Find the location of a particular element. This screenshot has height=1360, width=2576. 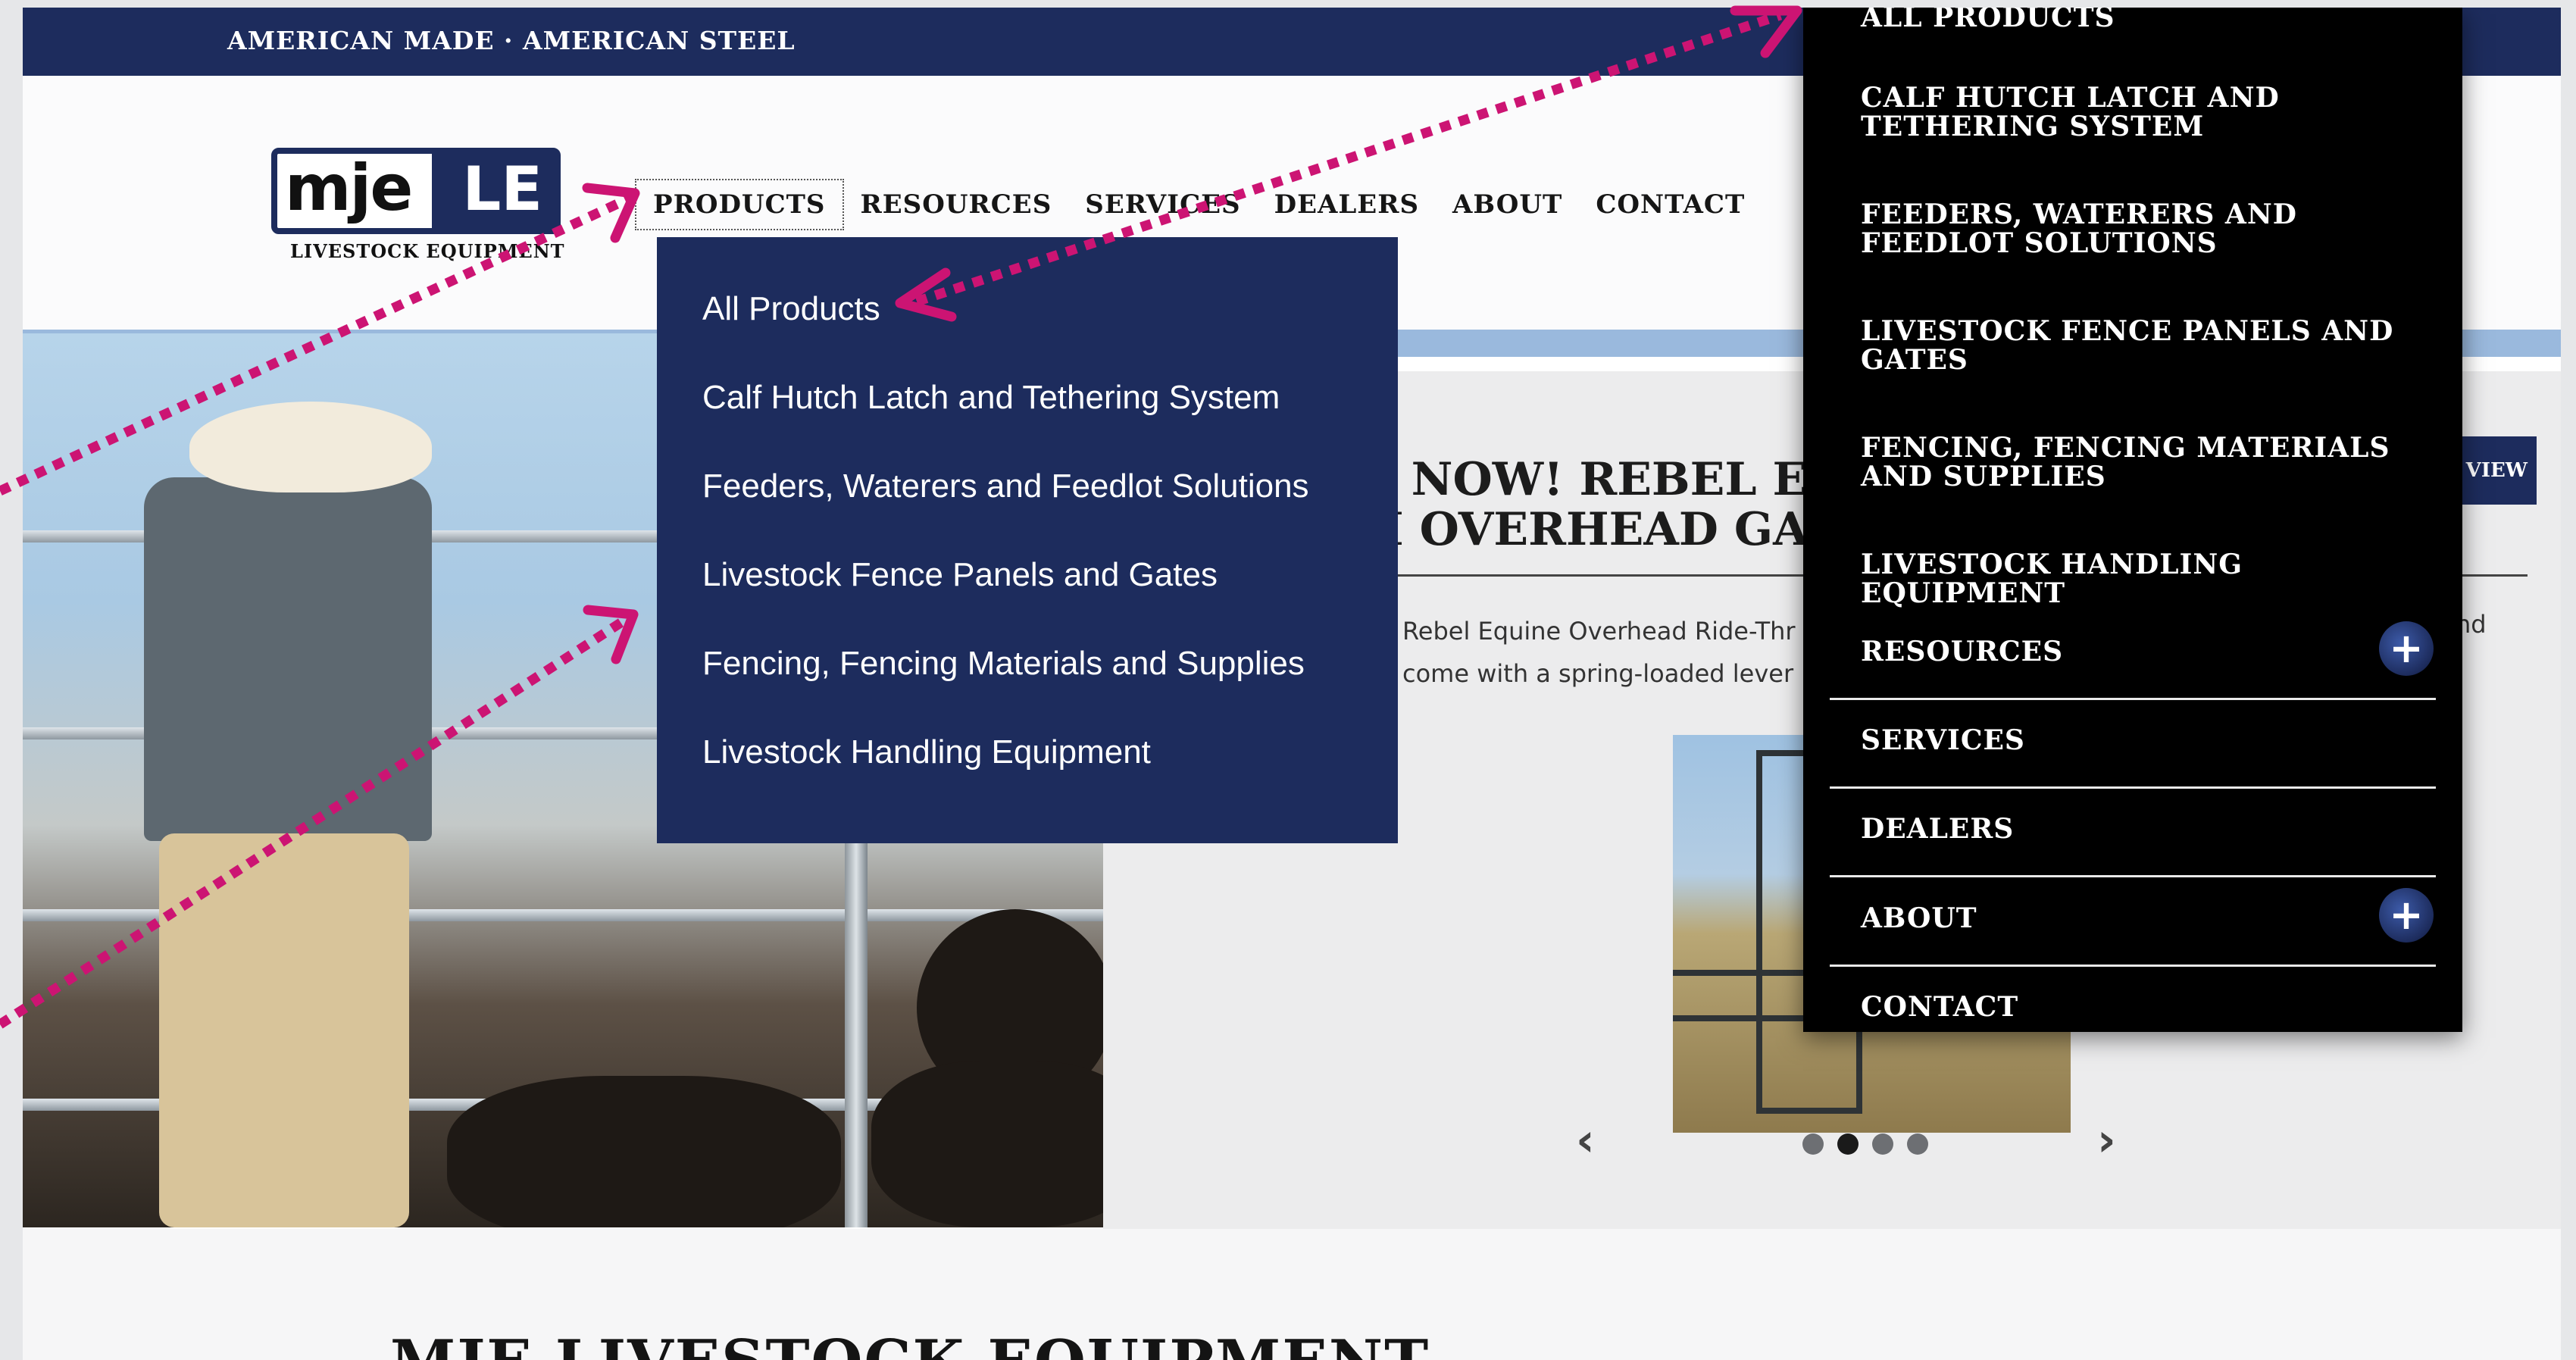

mobile-item-services: SERVICES is located at coordinates (2141, 740).